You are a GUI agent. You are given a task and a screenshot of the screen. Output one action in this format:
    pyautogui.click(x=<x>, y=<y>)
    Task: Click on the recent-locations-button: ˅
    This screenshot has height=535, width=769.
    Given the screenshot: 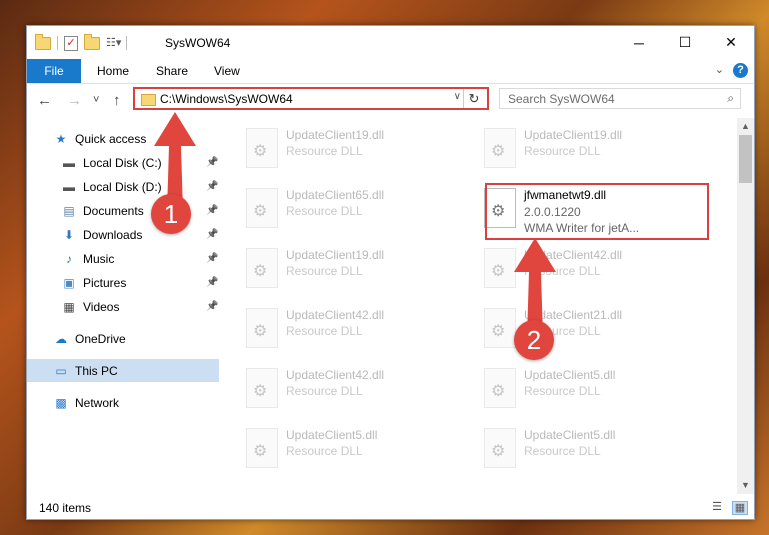 What is the action you would take?
    pyautogui.click(x=96, y=100)
    